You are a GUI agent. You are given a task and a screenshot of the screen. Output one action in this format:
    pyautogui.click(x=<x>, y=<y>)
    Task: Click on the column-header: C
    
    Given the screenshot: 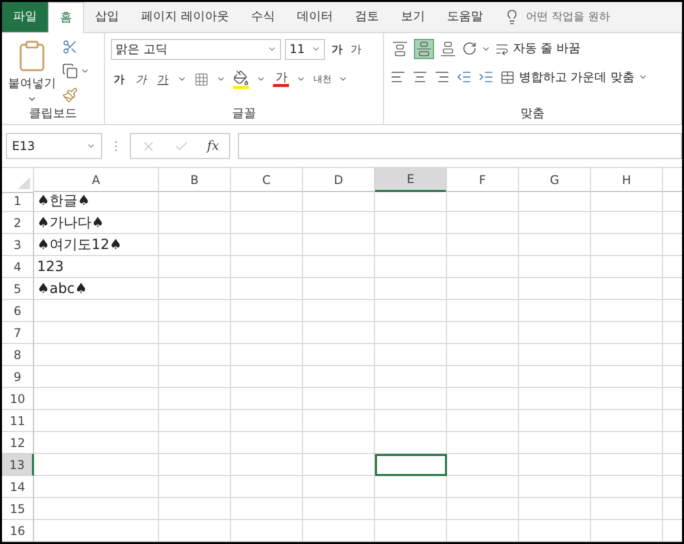 What is the action you would take?
    pyautogui.click(x=267, y=180)
    